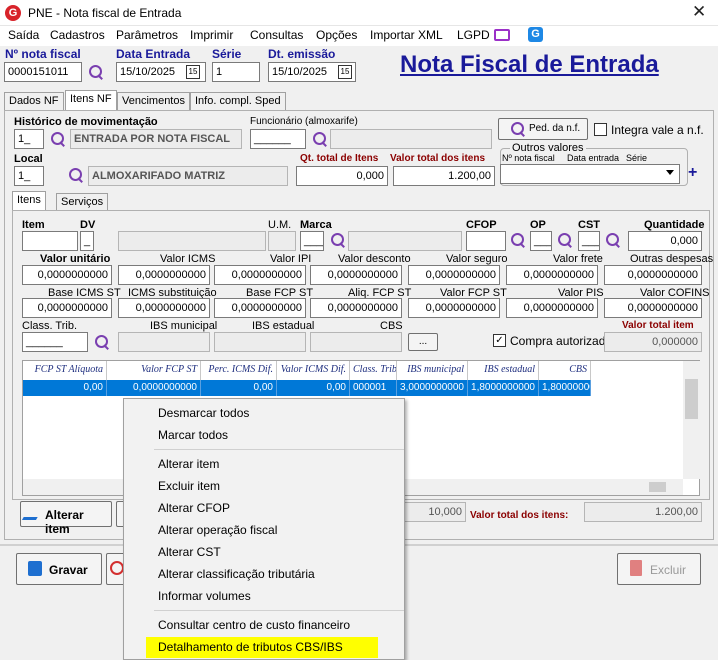 The image size is (718, 660). What do you see at coordinates (65, 370) in the screenshot?
I see `grid-header: FCP ST Alíquota` at bounding box center [65, 370].